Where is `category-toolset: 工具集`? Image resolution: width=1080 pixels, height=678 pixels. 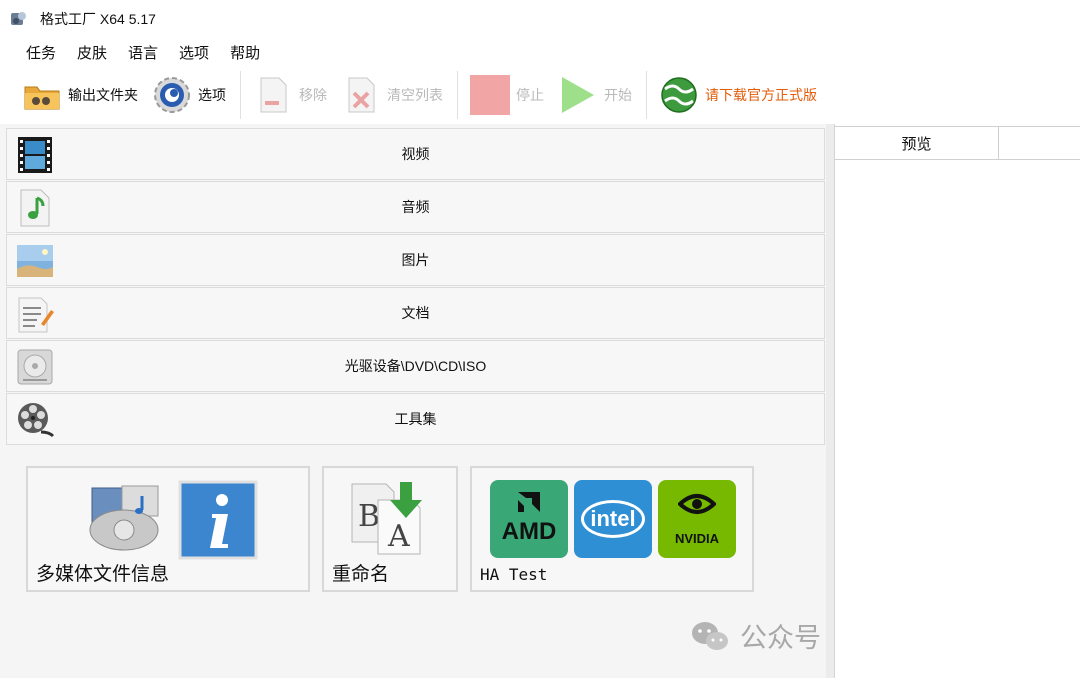 category-toolset: 工具集 is located at coordinates (415, 419).